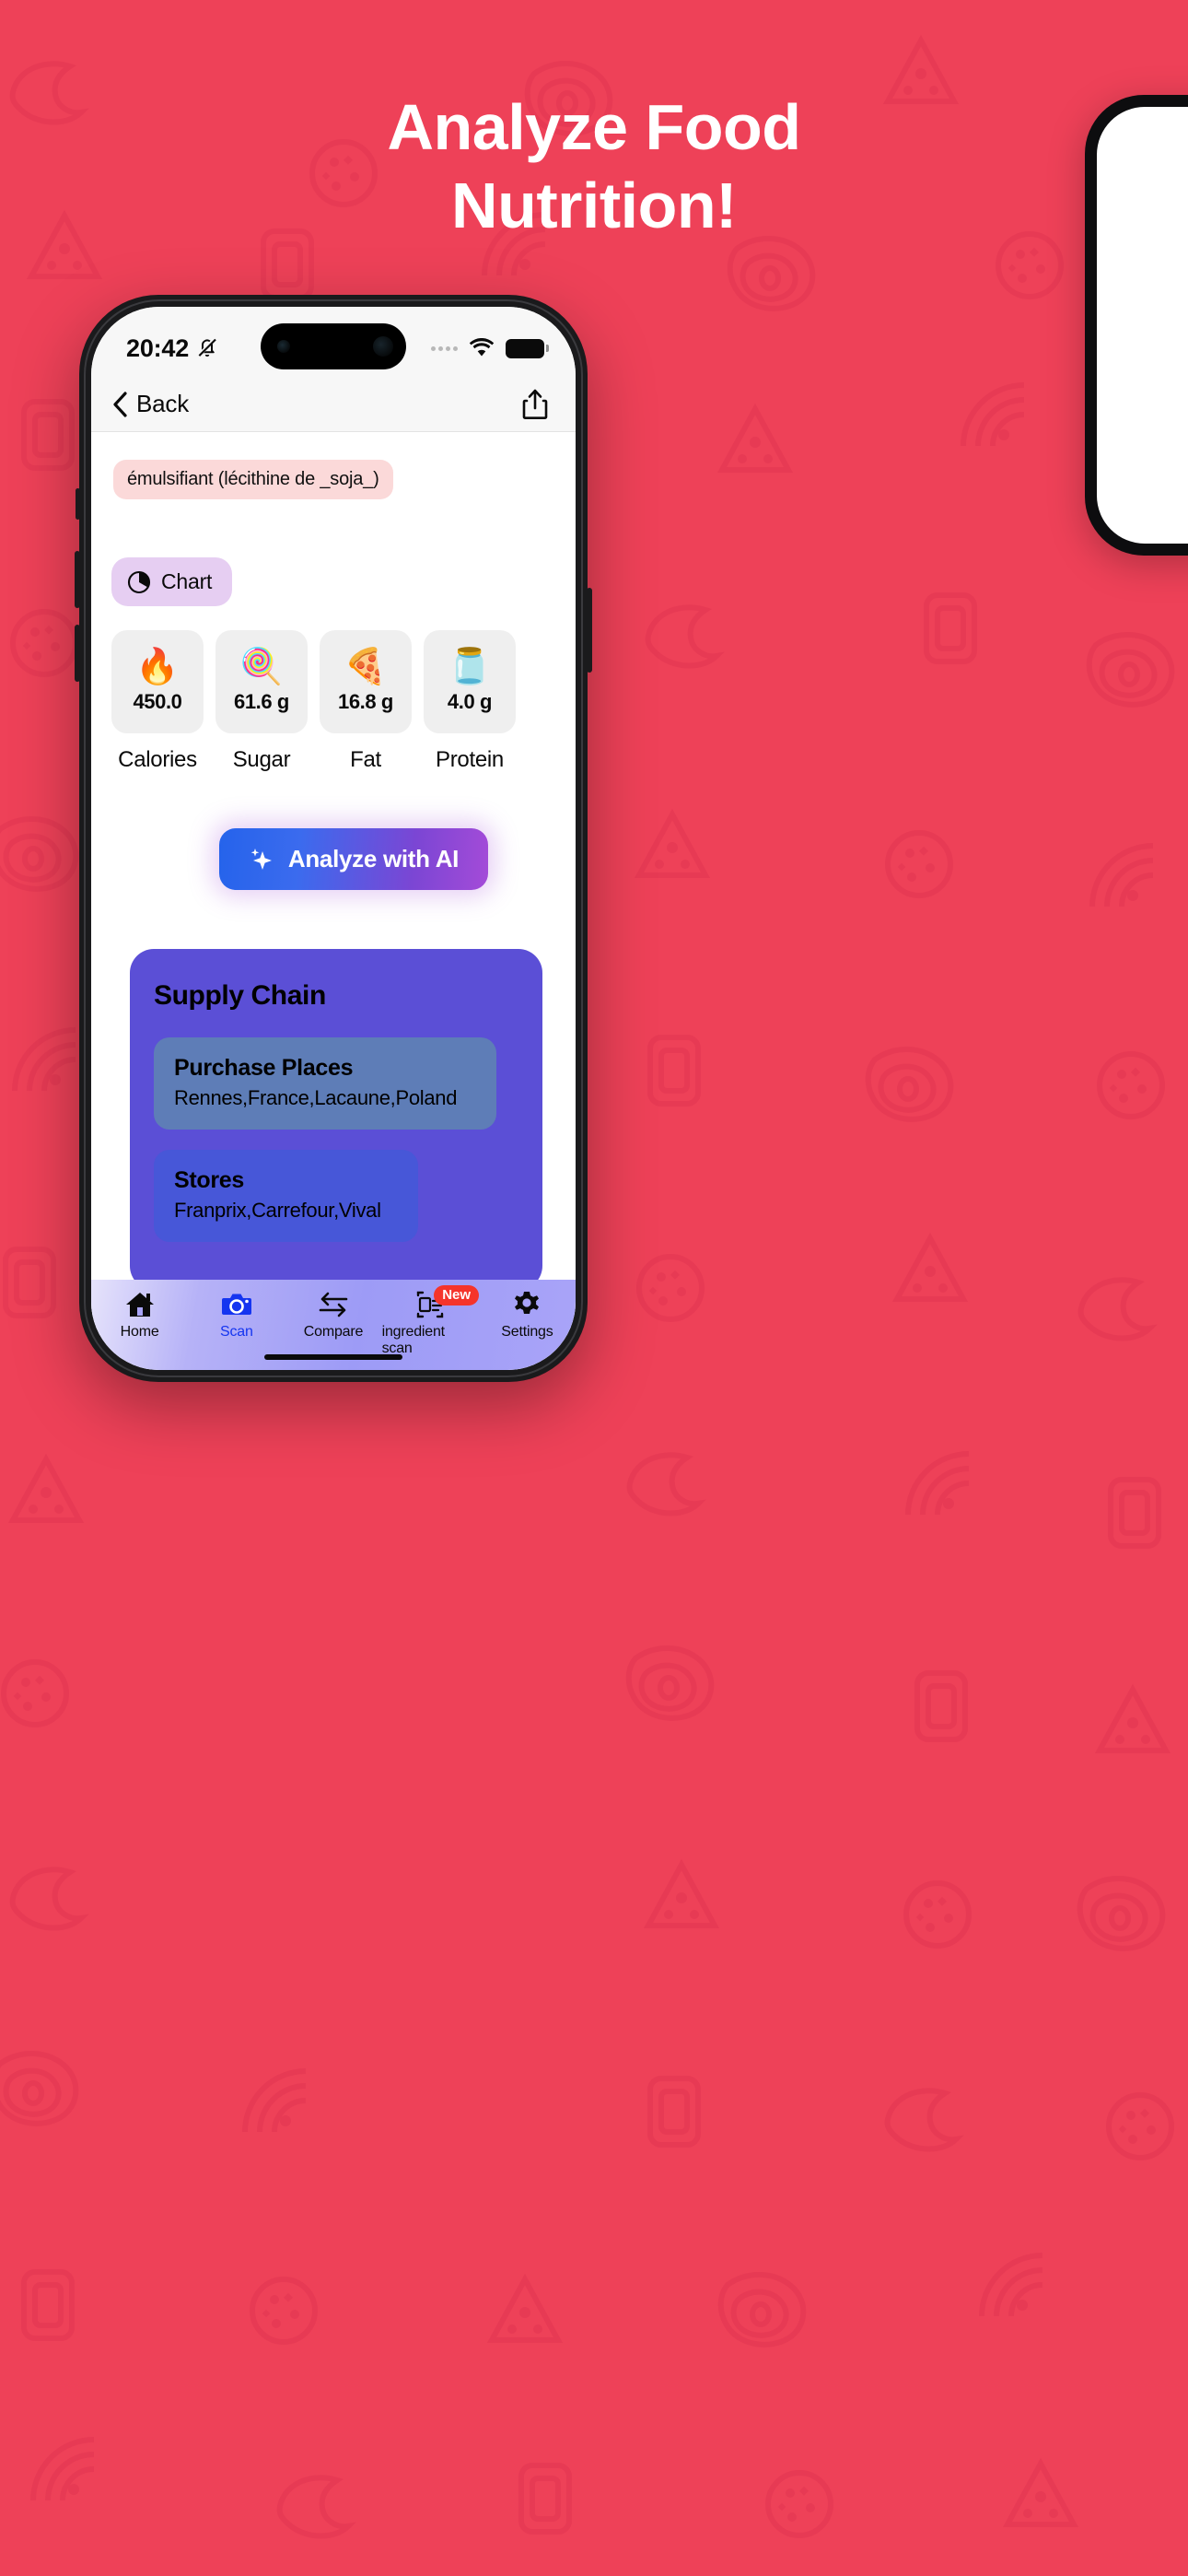 This screenshot has width=1188, height=2576. Describe the element at coordinates (333, 1304) in the screenshot. I see `compare-arrows-icon` at that location.